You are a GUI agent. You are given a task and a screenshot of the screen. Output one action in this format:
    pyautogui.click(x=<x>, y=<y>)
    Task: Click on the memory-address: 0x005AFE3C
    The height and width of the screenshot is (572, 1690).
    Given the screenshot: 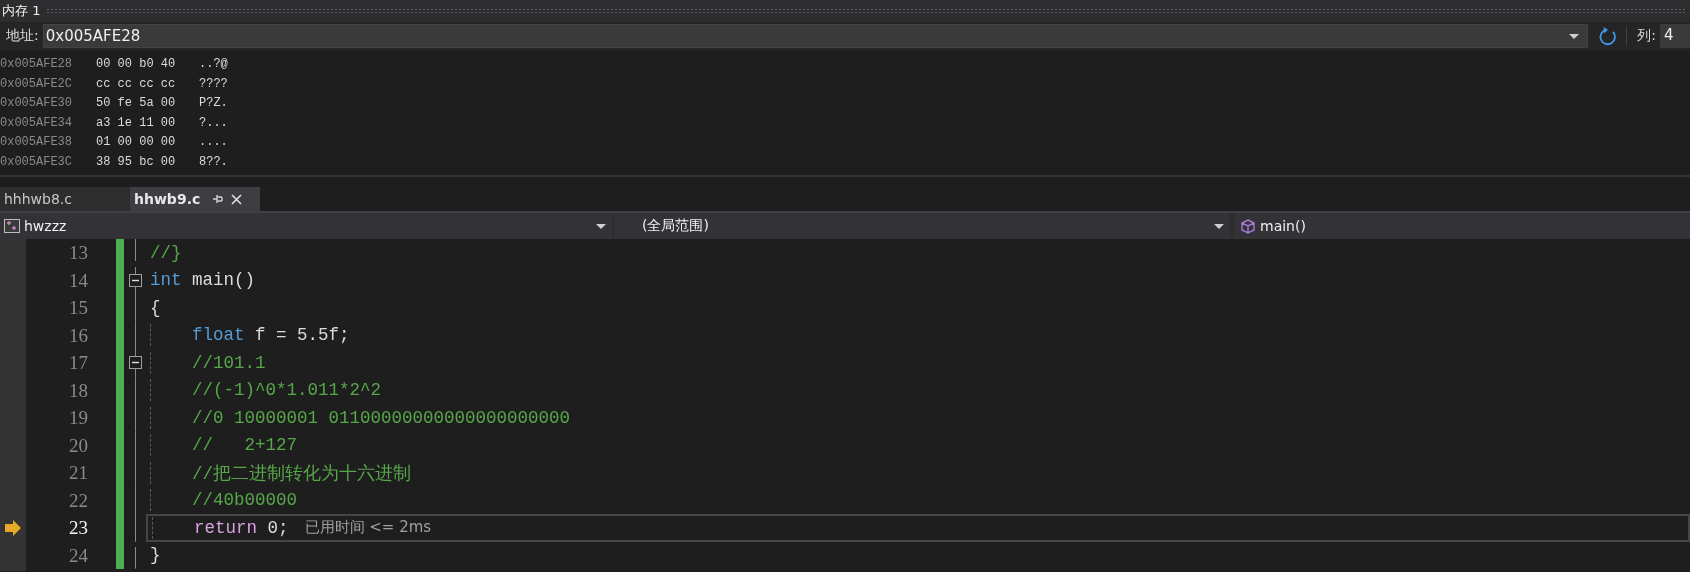 What is the action you would take?
    pyautogui.click(x=36, y=162)
    